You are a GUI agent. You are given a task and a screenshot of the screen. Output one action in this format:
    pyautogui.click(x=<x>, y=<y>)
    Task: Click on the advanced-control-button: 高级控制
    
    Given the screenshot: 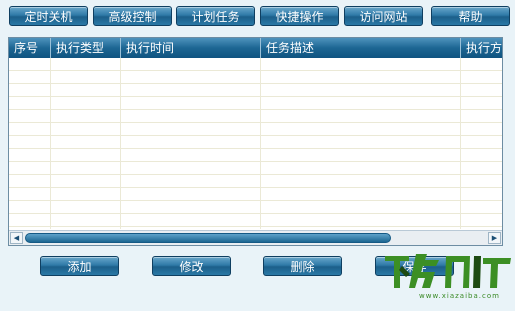 What is the action you would take?
    pyautogui.click(x=132, y=16)
    